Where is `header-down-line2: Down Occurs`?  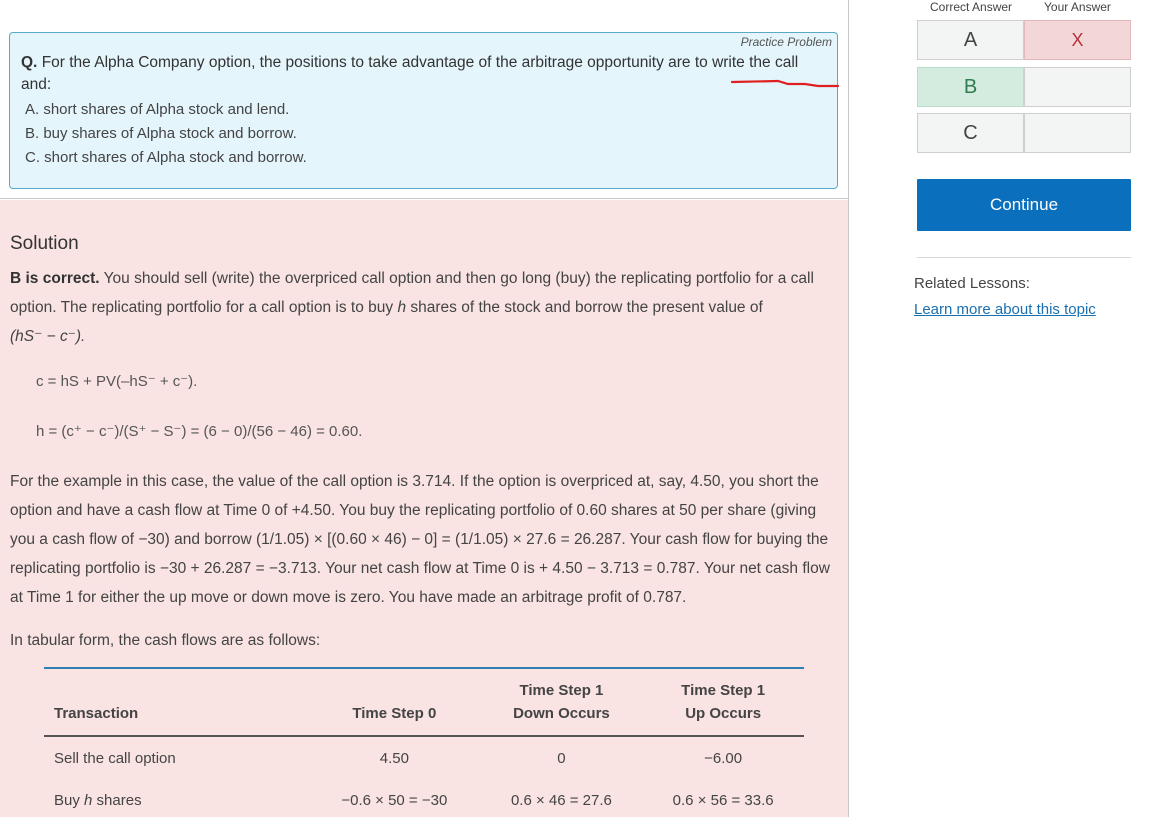
header-down-line2: Down Occurs is located at coordinates (561, 713).